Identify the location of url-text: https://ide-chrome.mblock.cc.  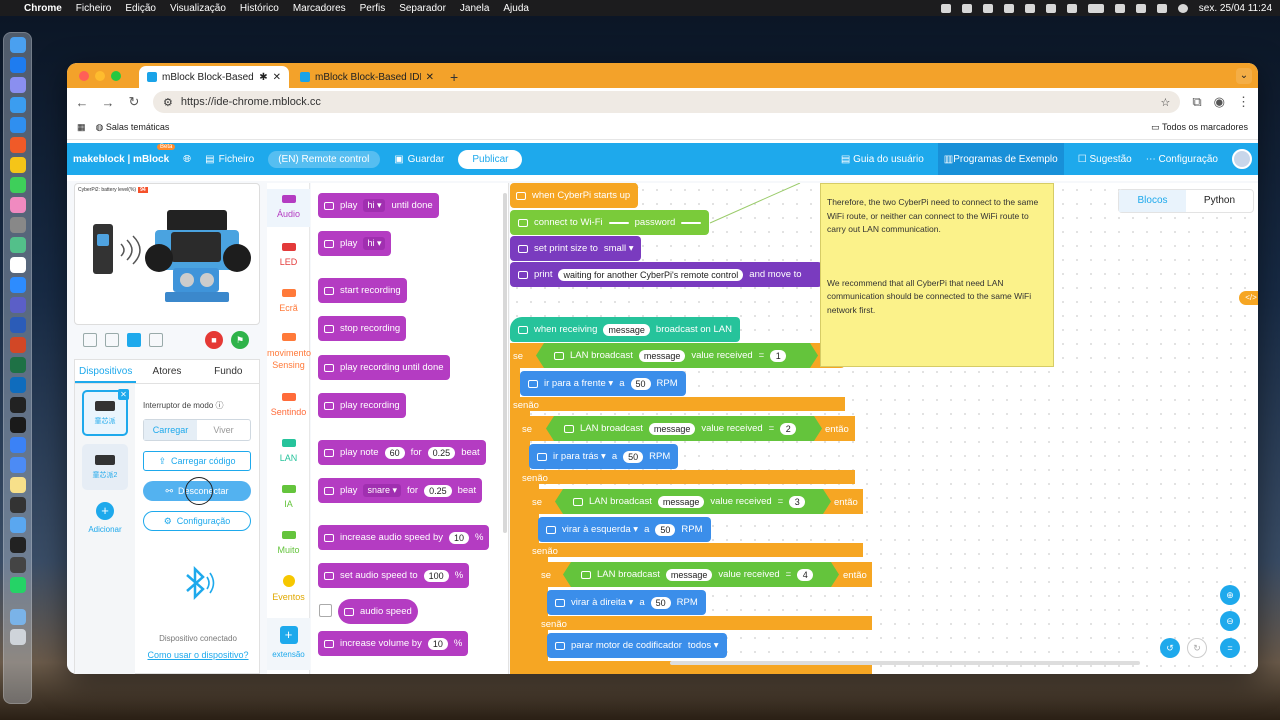
(251, 102).